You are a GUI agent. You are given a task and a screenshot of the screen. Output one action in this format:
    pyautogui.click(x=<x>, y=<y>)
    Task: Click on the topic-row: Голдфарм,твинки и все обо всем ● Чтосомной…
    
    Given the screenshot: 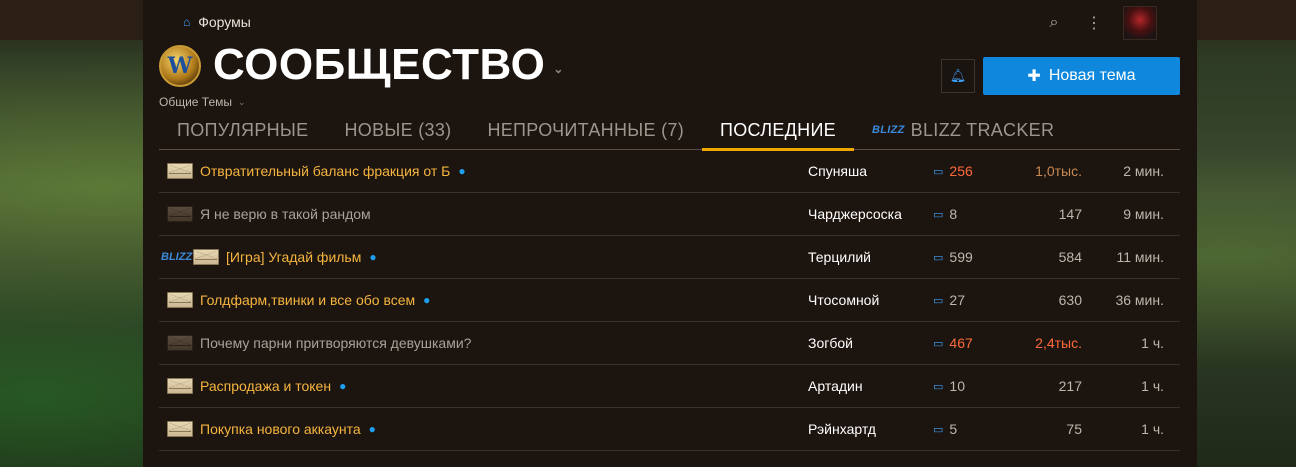 What is the action you would take?
    pyautogui.click(x=669, y=300)
    